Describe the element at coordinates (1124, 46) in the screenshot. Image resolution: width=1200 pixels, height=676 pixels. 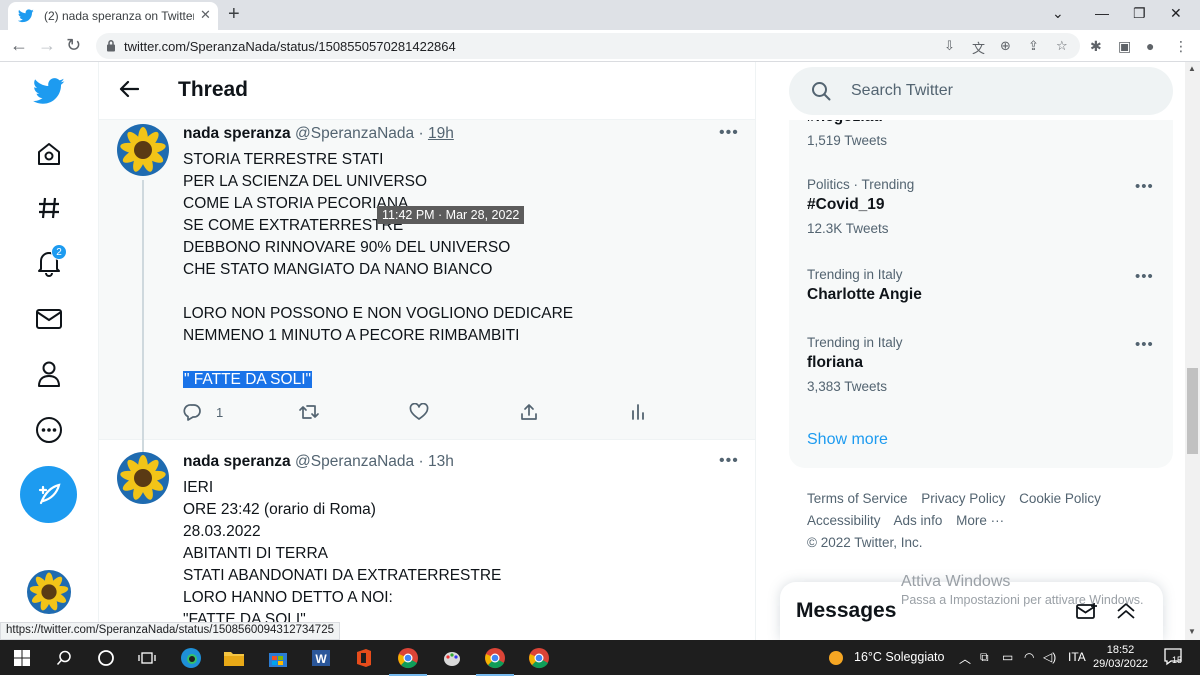
I see `side-panel-icon: ▣` at that location.